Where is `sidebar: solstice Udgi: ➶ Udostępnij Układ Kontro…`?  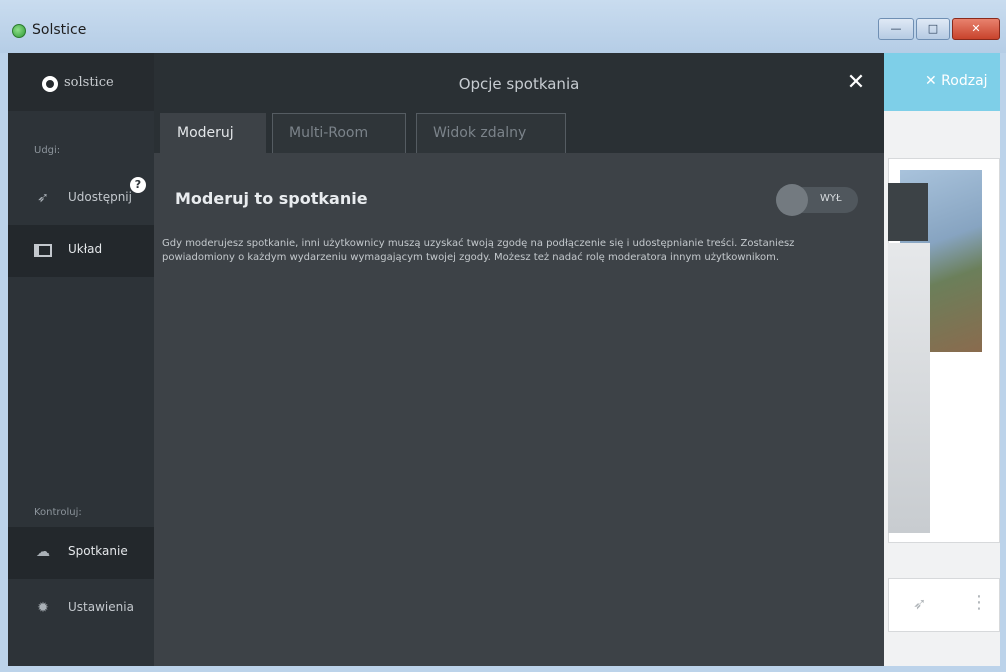
sidebar: solstice Udgi: ➶ Udostępnij Układ Kontro… is located at coordinates (81, 359).